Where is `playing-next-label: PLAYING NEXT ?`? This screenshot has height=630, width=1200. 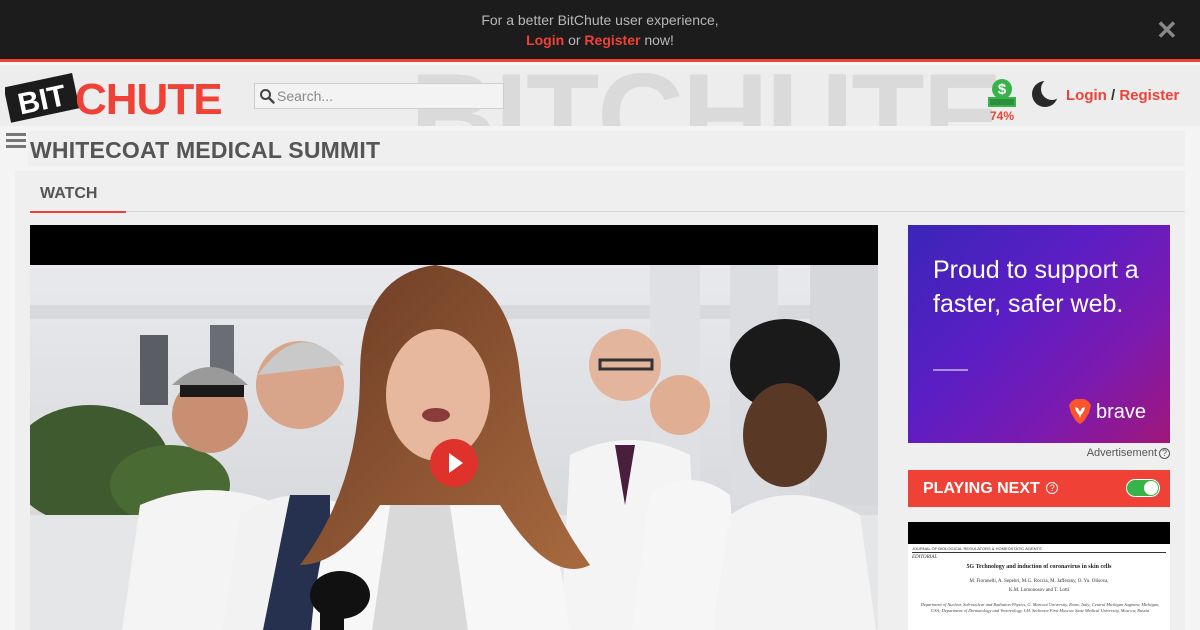 playing-next-label: PLAYING NEXT ? is located at coordinates (991, 489).